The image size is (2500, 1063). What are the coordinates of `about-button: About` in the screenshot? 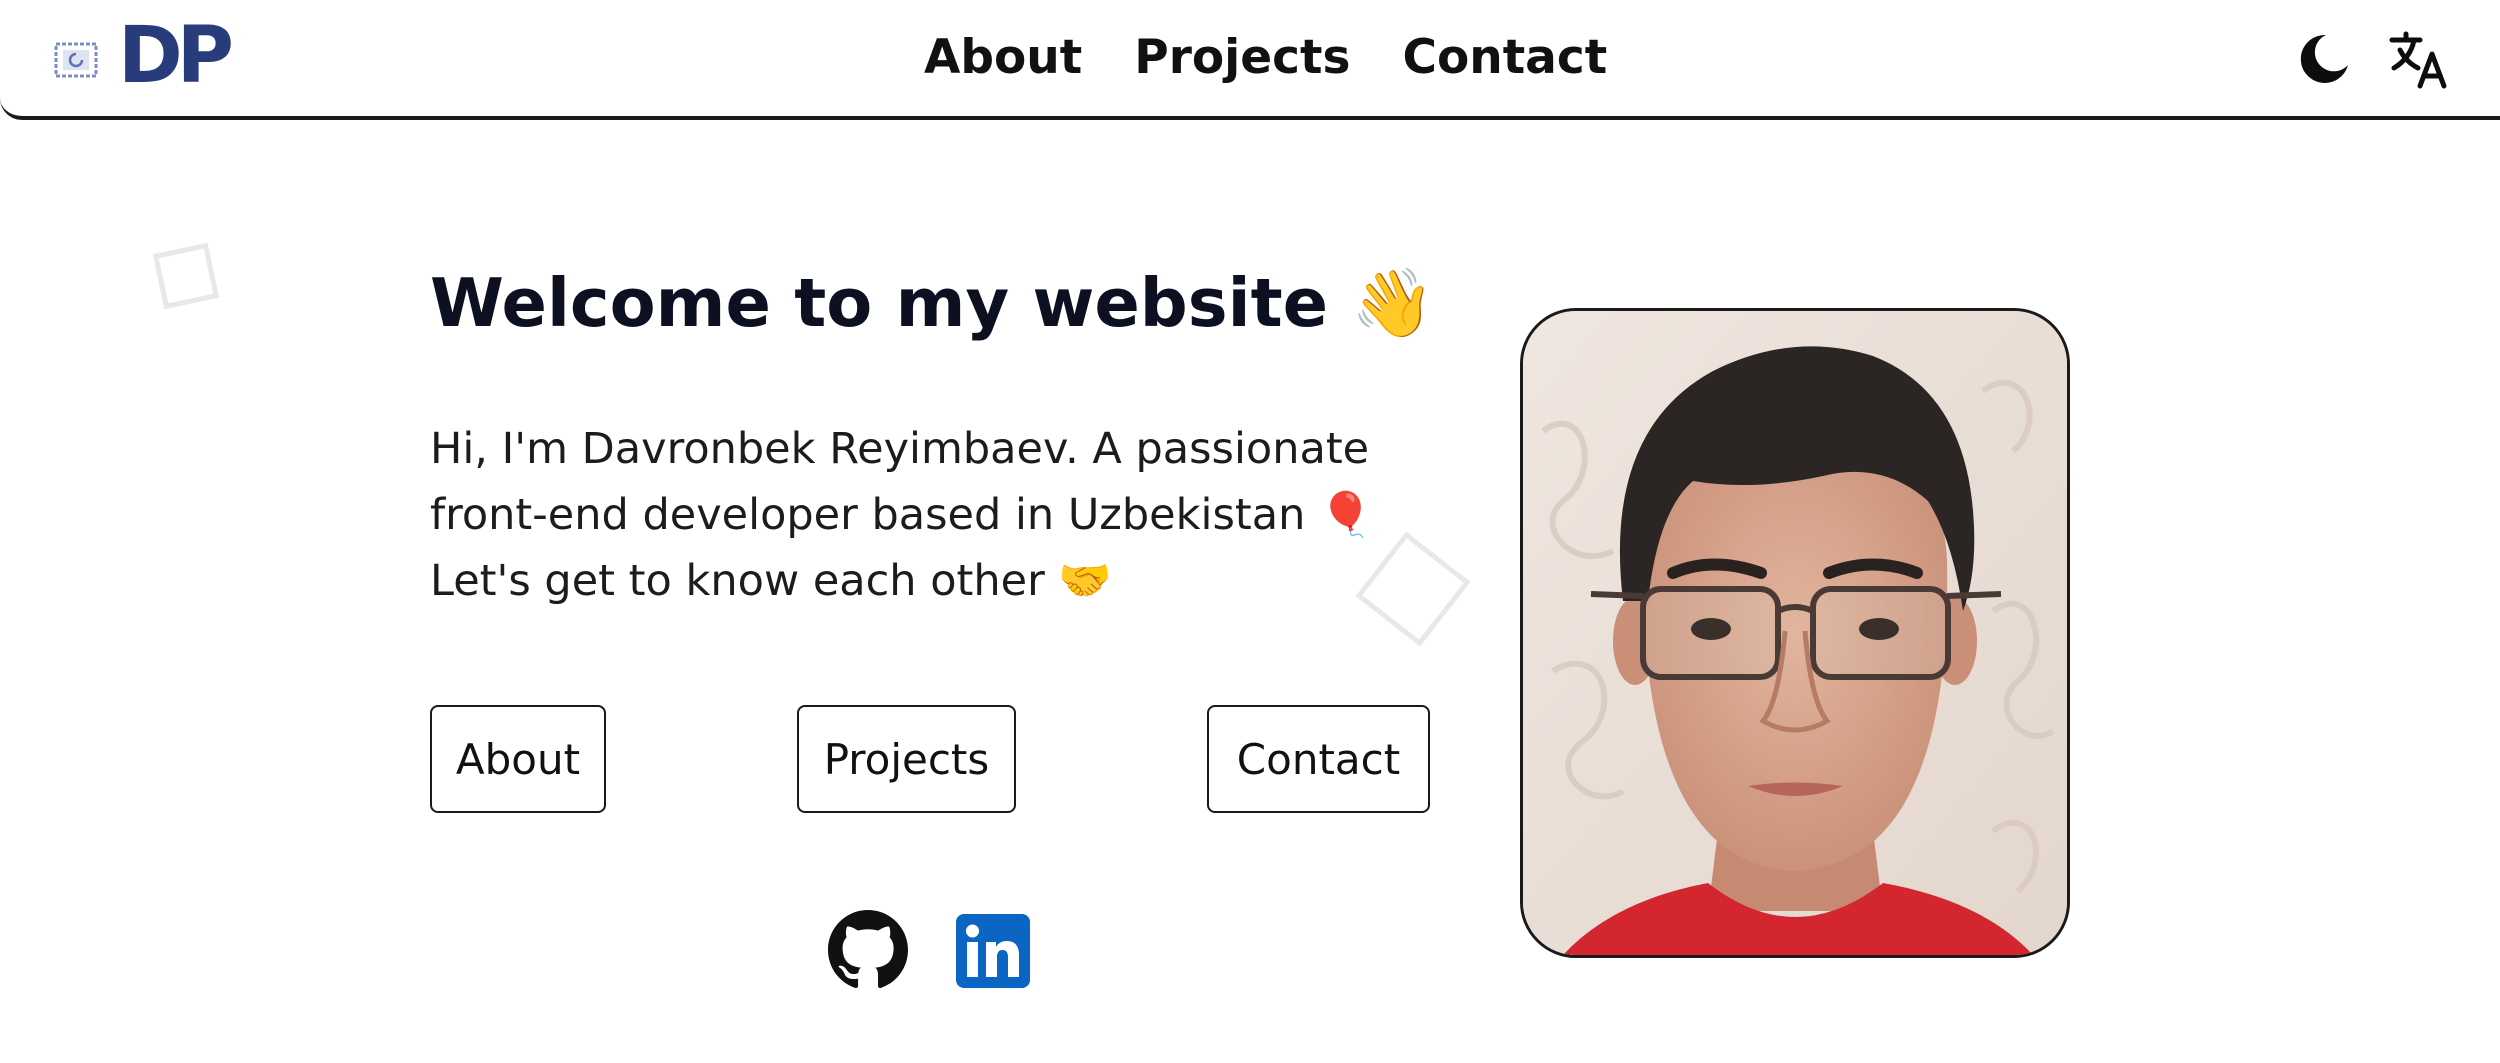 It's located at (518, 759).